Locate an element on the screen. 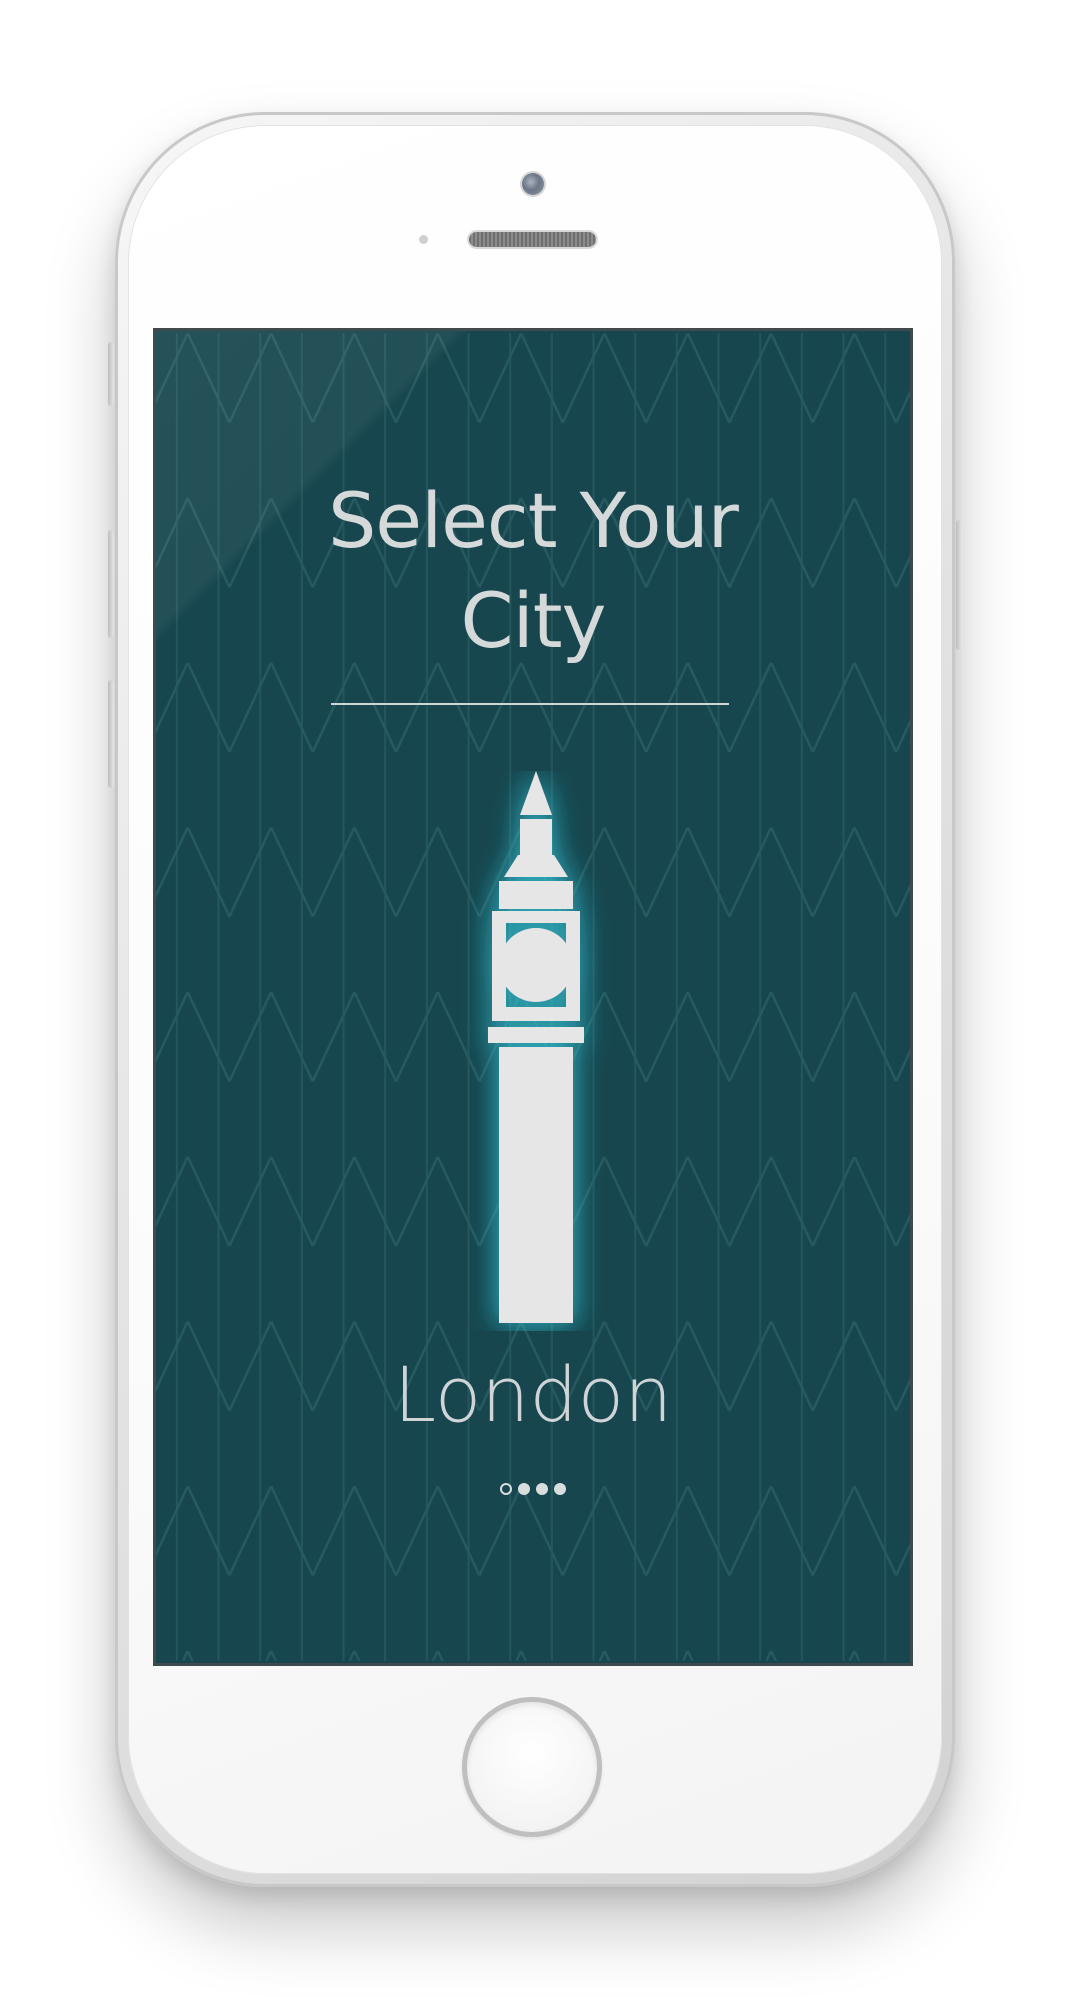 The width and height of the screenshot is (1090, 1997). front-camera is located at coordinates (533, 184).